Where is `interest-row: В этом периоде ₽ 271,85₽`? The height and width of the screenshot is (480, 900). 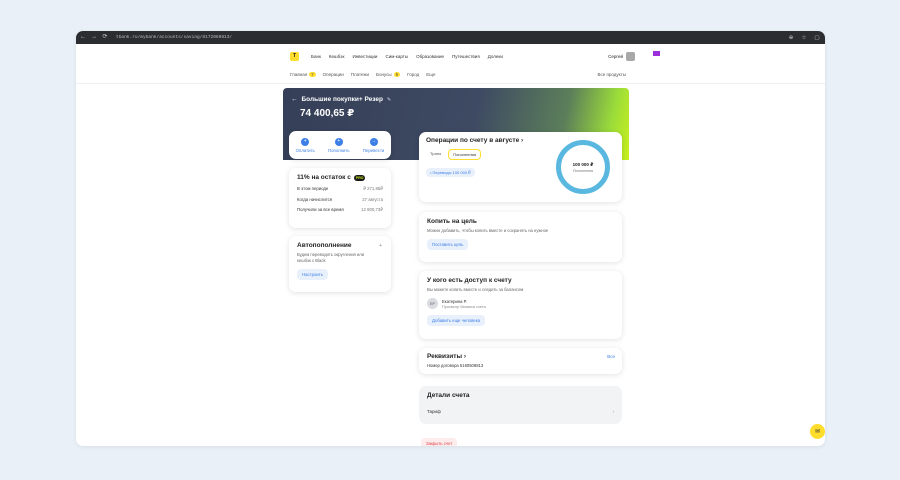 interest-row: В этом периоде ₽ 271,85₽ is located at coordinates (340, 189).